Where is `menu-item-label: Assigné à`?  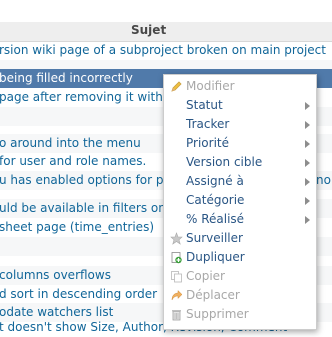
menu-item-label: Assigné à is located at coordinates (215, 181).